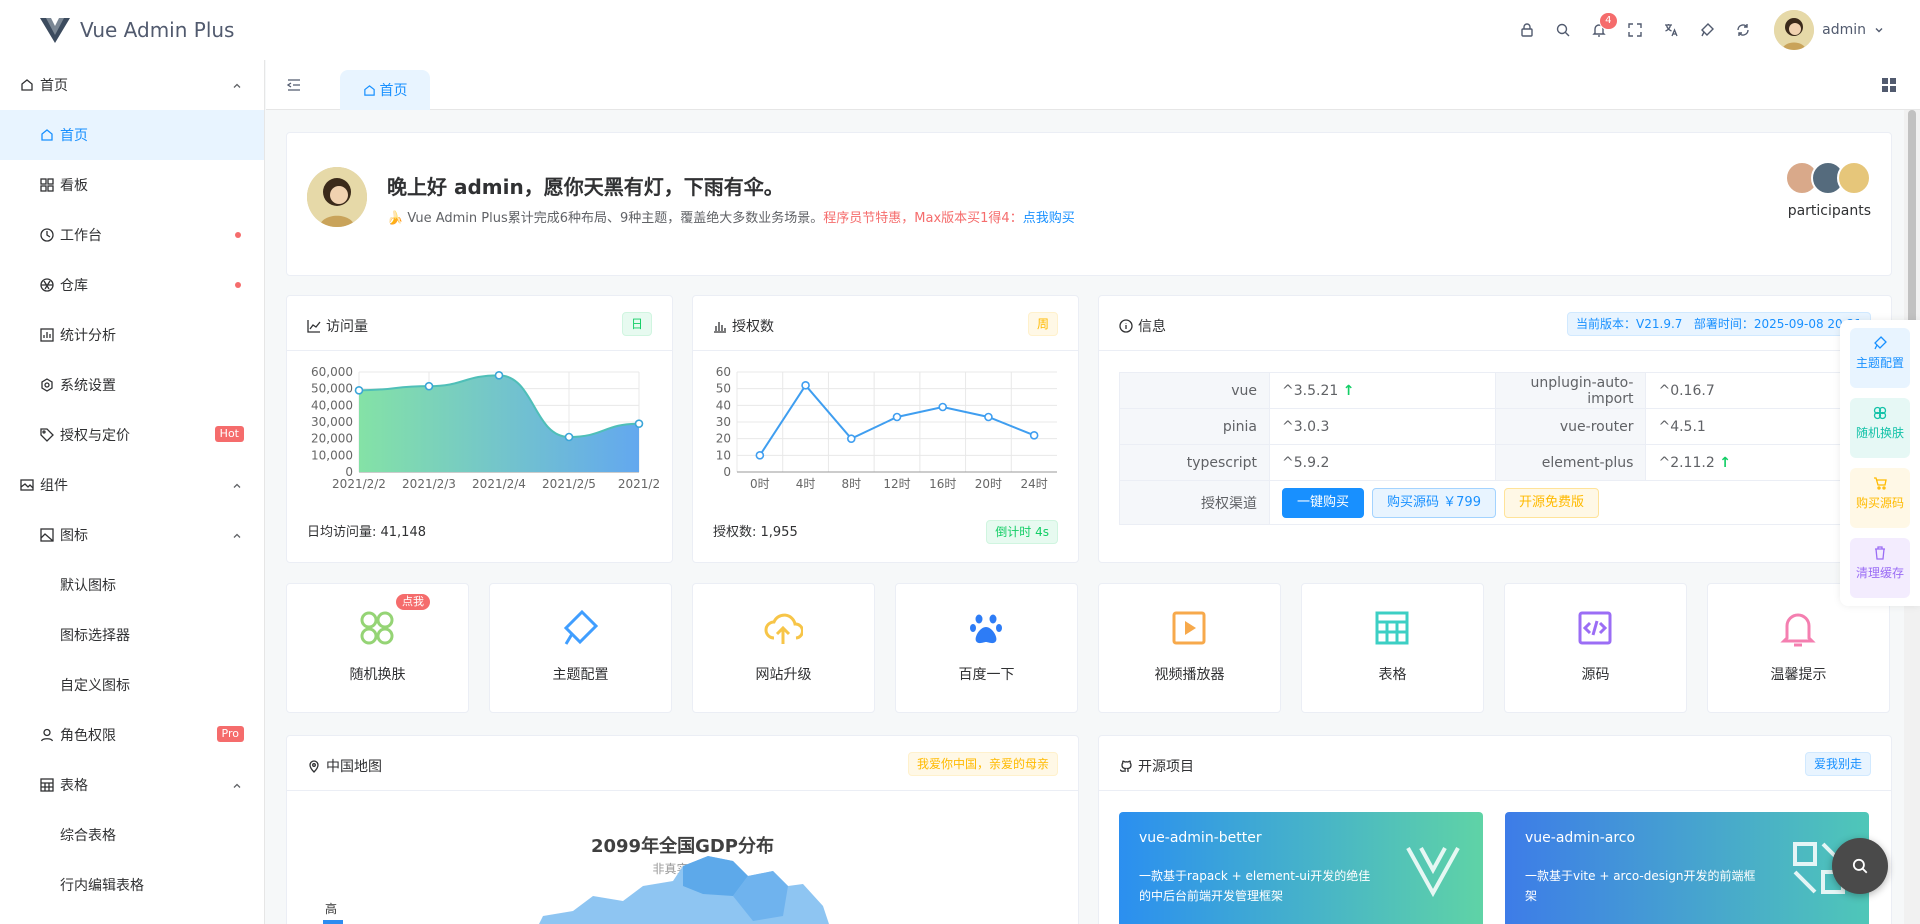  Describe the element at coordinates (47, 385) in the screenshot. I see `settings-icon` at that location.